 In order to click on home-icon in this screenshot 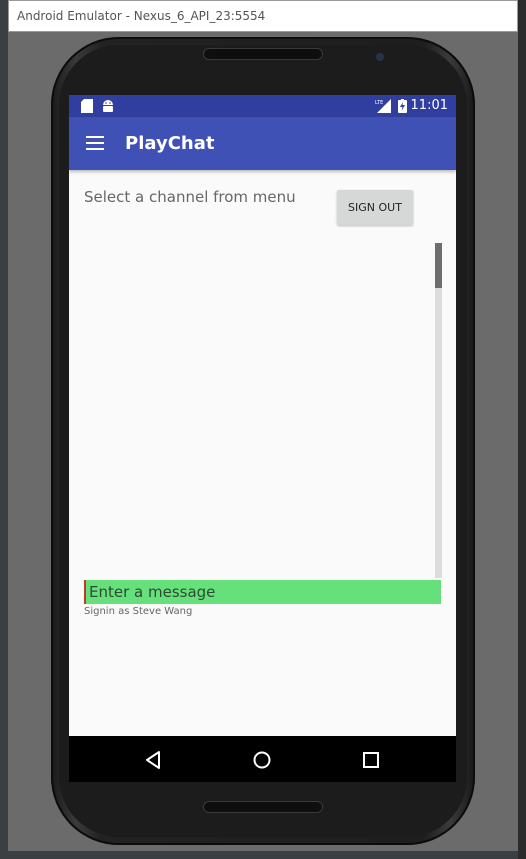, I will do `click(262, 760)`.